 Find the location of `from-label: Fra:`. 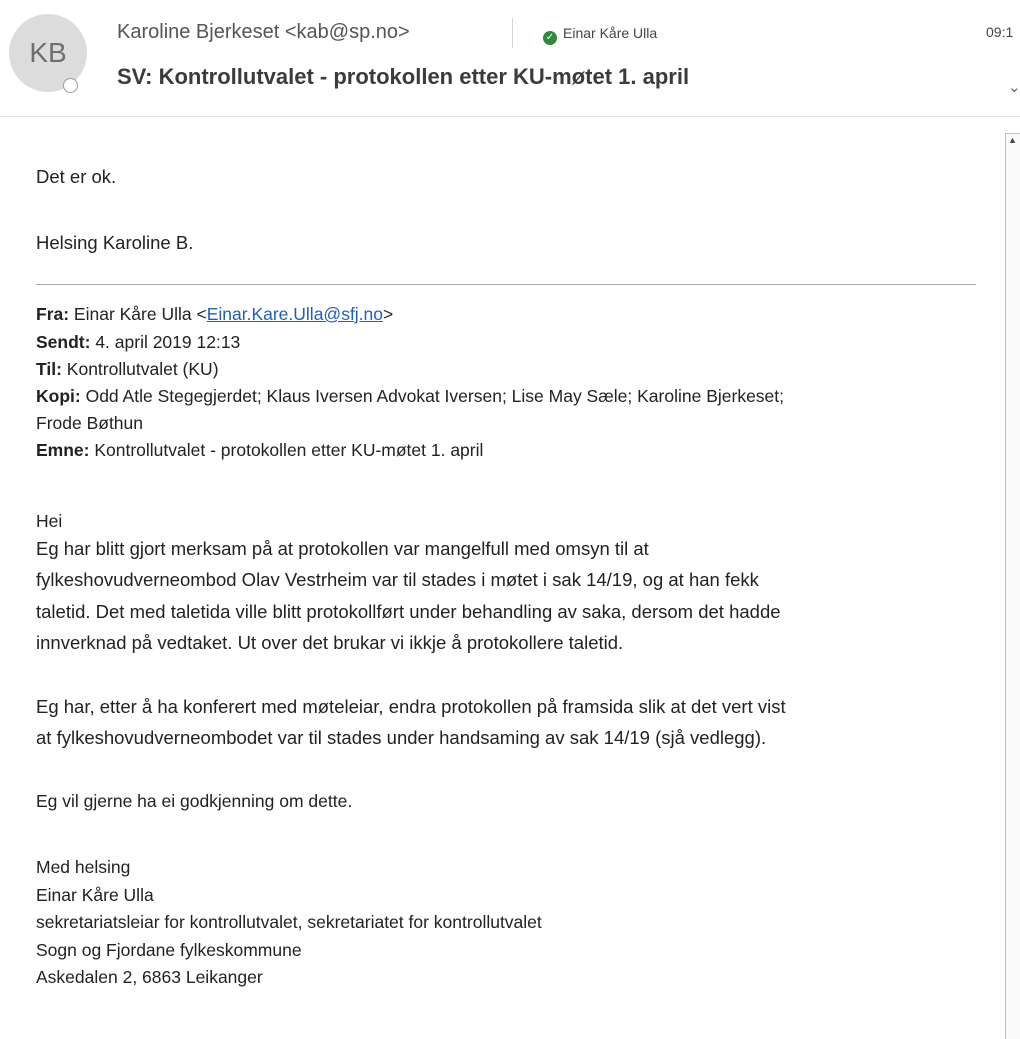

from-label: Fra: is located at coordinates (53, 314).